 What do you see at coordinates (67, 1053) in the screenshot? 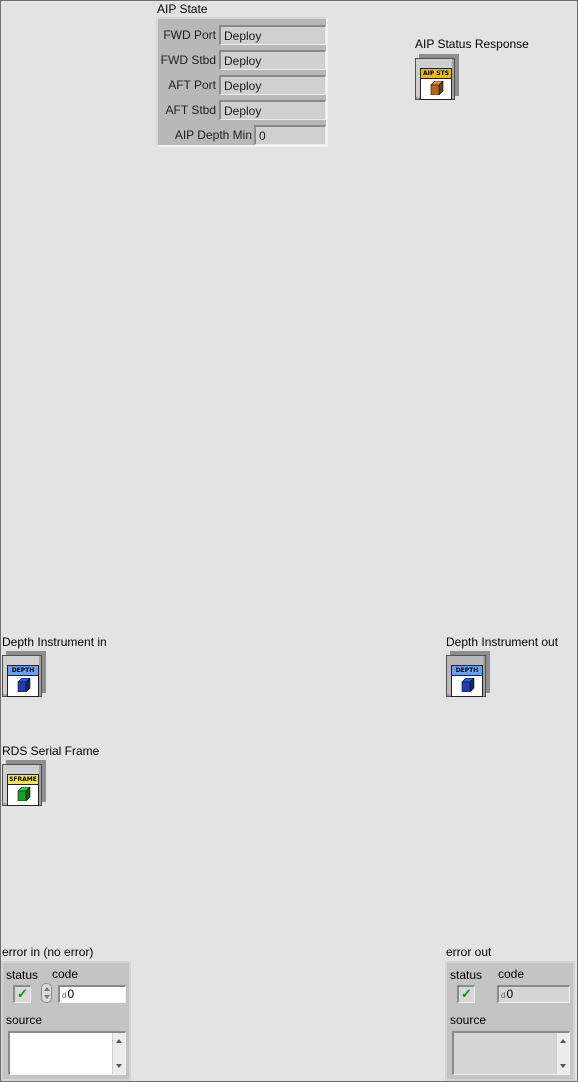
I see `source-input` at bounding box center [67, 1053].